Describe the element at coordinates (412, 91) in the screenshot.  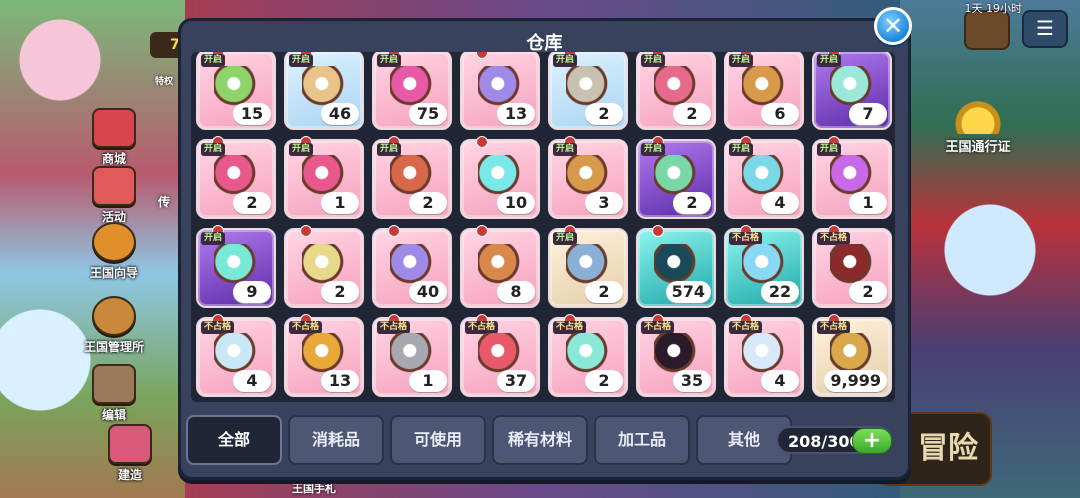
I see `inventory-item: 开启 75` at that location.